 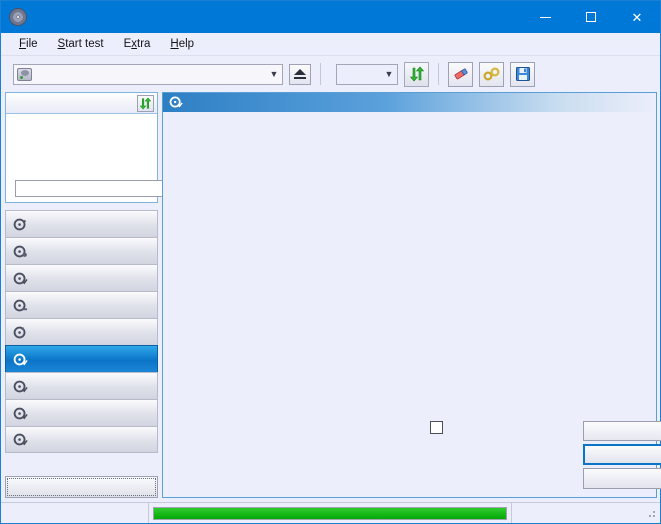 I want to click on readout-row-speed, so click(x=520, y=427).